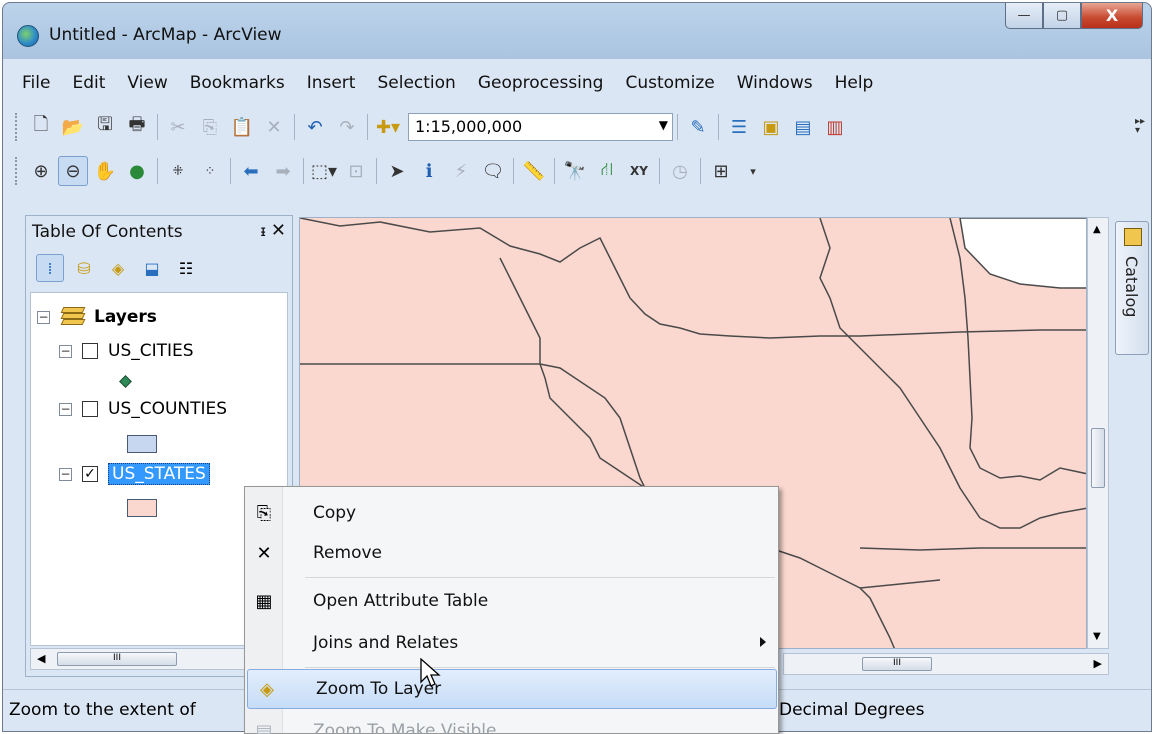 The image size is (1155, 734). I want to click on measure-icon: 📏, so click(534, 171).